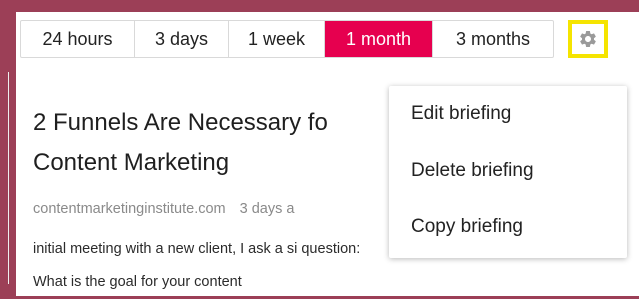 Image resolution: width=639 pixels, height=299 pixels. I want to click on tab-24-hours: 24 hours, so click(78, 39).